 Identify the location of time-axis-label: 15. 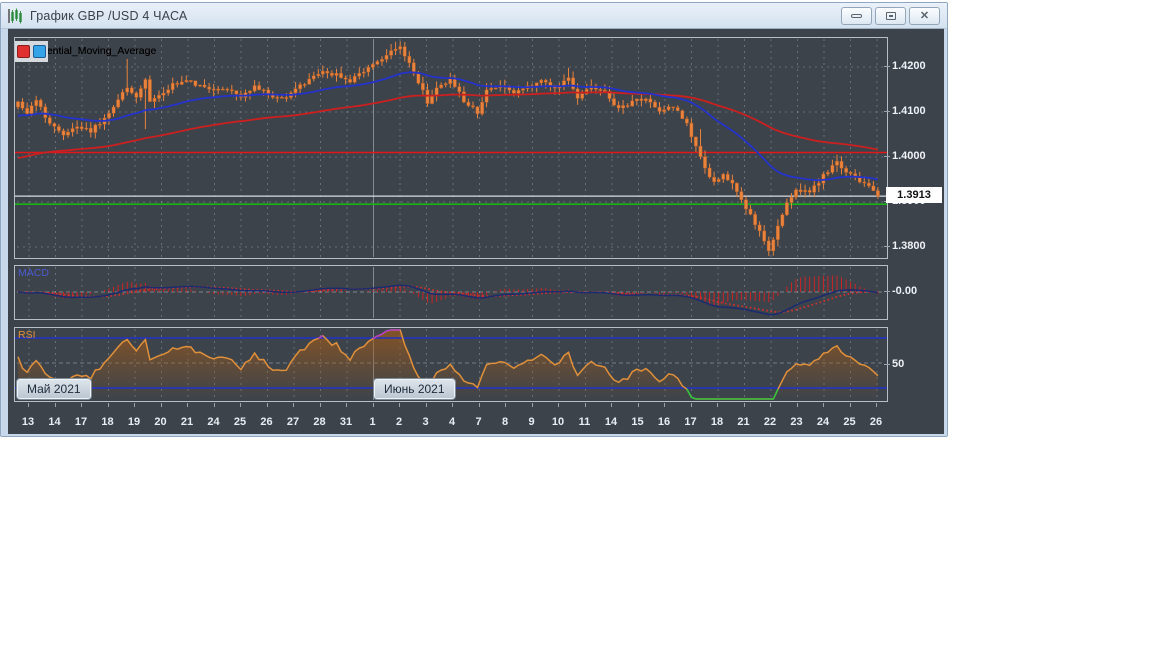
(637, 422).